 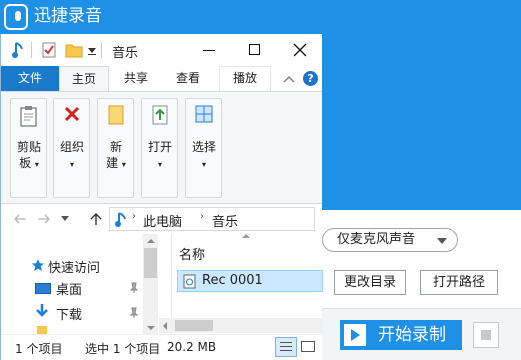 I want to click on sort-ascending-icon, so click(x=246, y=236).